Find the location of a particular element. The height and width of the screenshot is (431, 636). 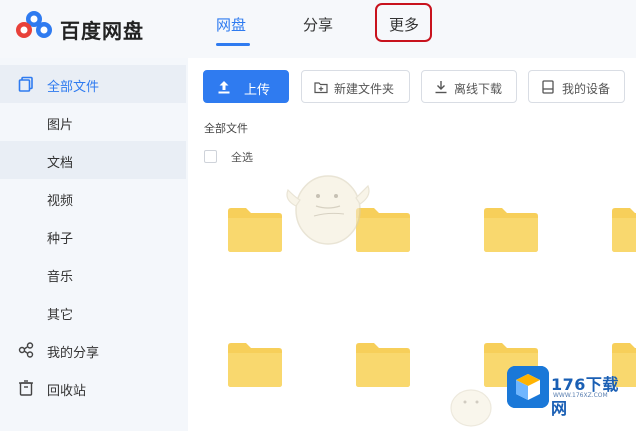

device-icon is located at coordinates (548, 87).